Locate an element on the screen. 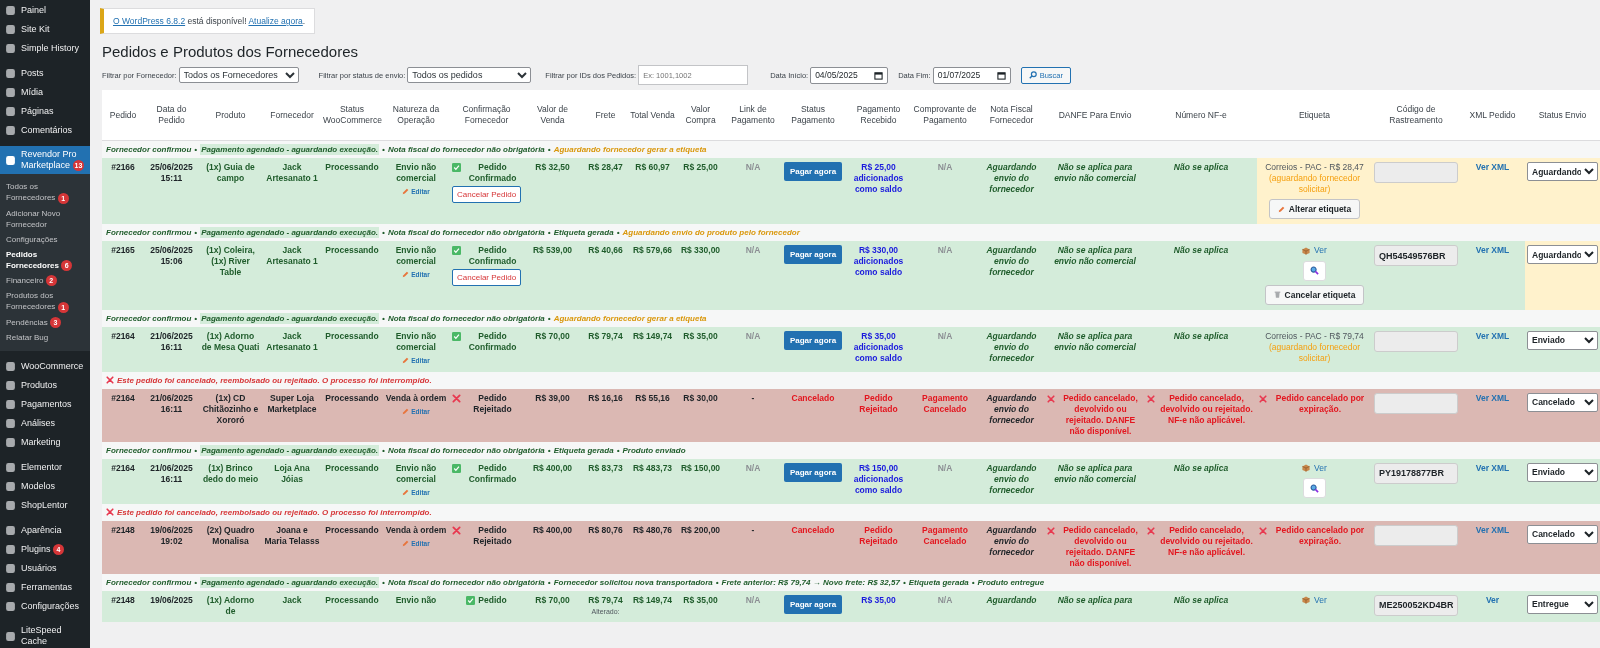 The width and height of the screenshot is (1600, 648). table-cell: R$ 35,00 adicionados como saldo is located at coordinates (878, 349).